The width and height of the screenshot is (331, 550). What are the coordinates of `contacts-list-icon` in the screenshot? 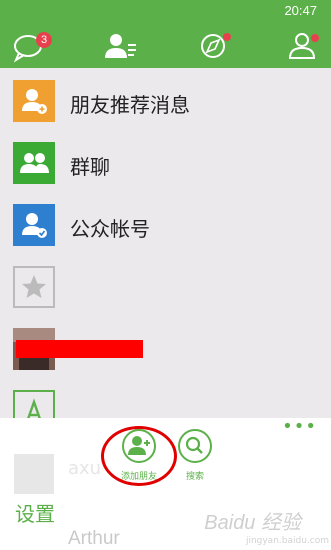 It's located at (120, 46).